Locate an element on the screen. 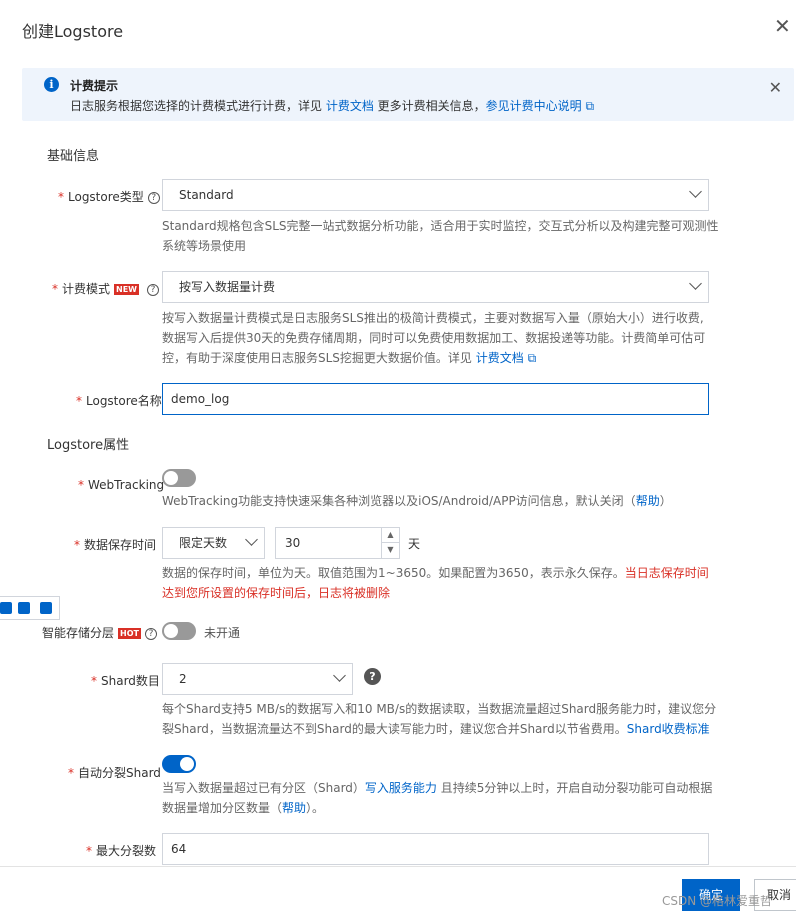 The height and width of the screenshot is (914, 796). billing-doc-link: 计费文档 ⧉ is located at coordinates (506, 358).